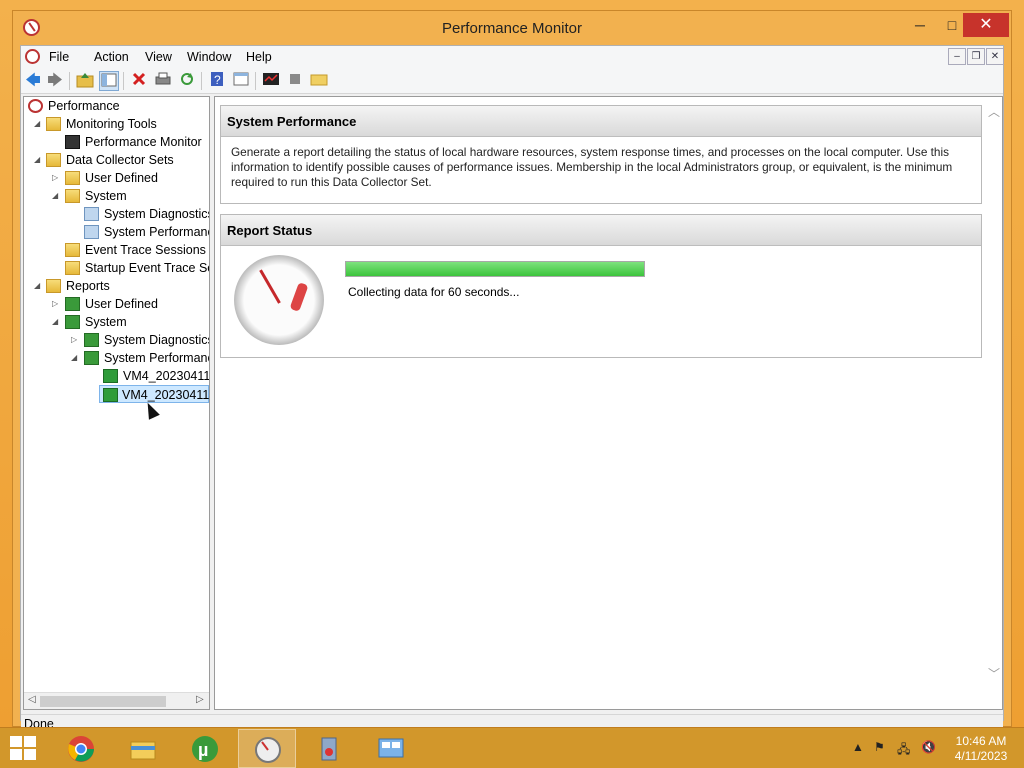 Image resolution: width=1024 pixels, height=768 pixels. What do you see at coordinates (35, 106) in the screenshot?
I see `performance-icon` at bounding box center [35, 106].